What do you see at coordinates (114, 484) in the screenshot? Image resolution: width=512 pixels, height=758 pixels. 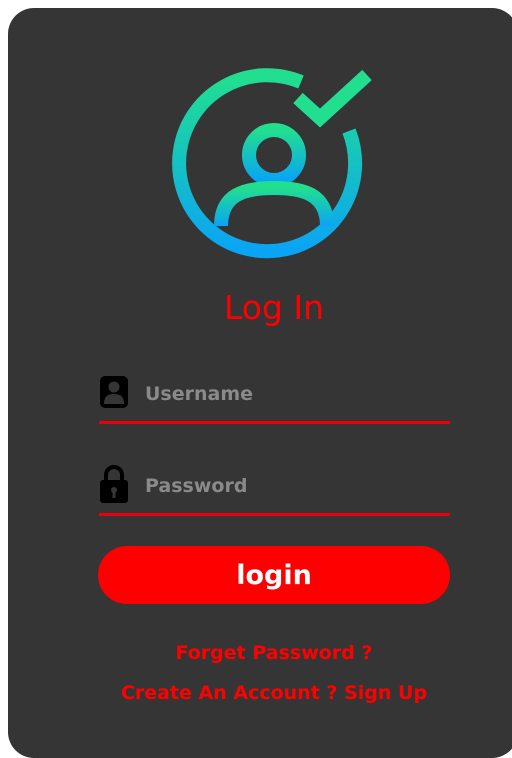 I see `lock-icon` at bounding box center [114, 484].